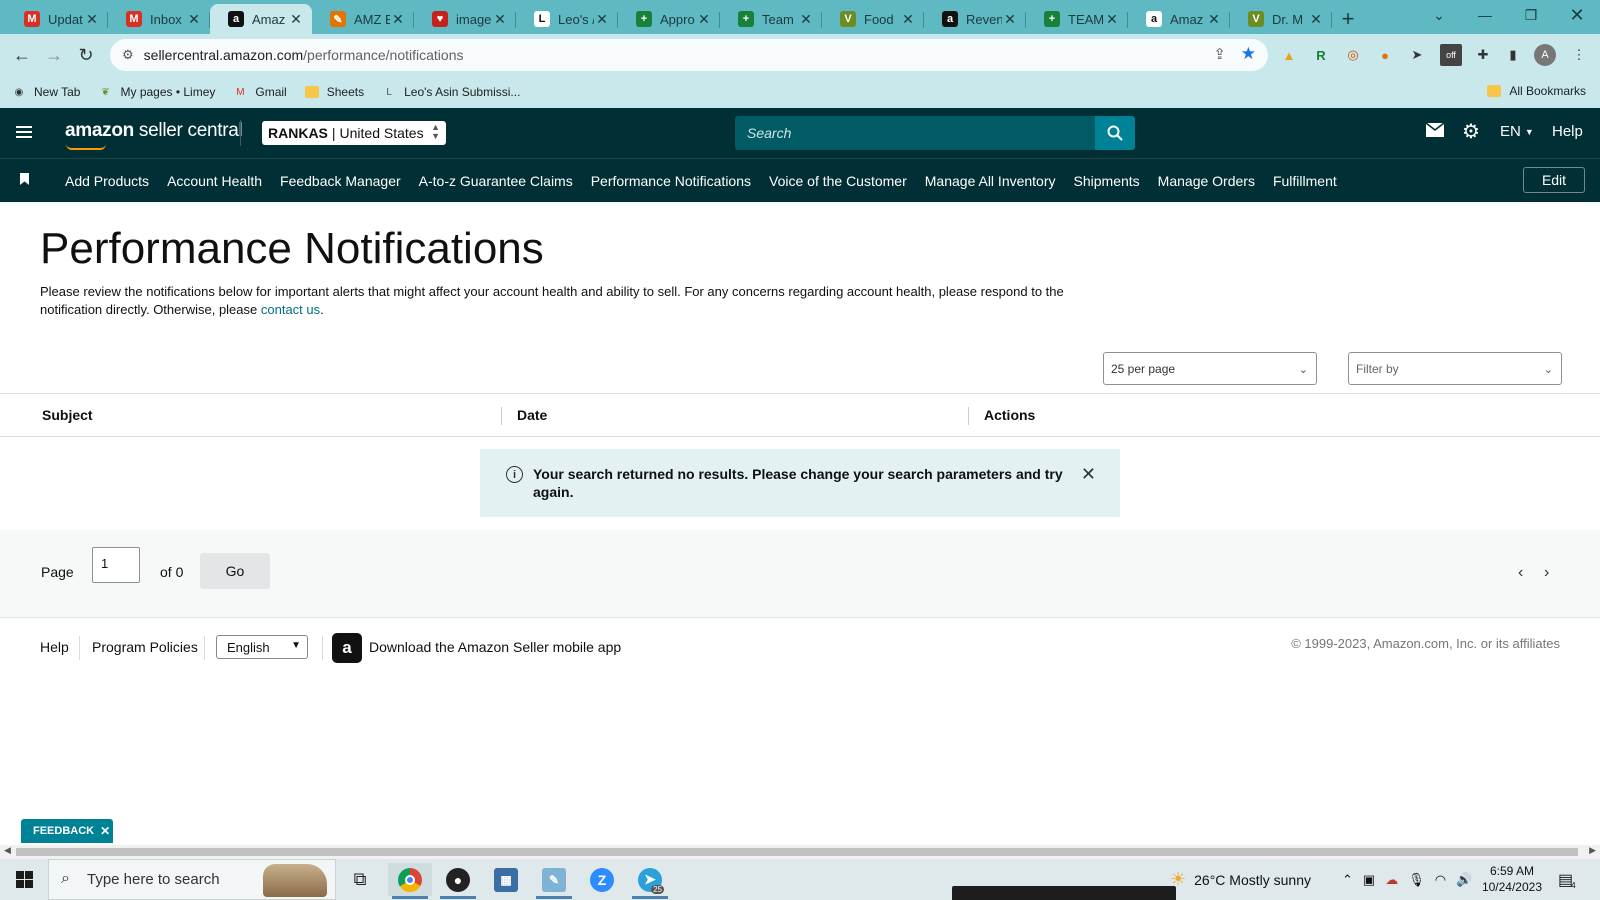  I want to click on nav-link-account-health: Account Health, so click(214, 181).